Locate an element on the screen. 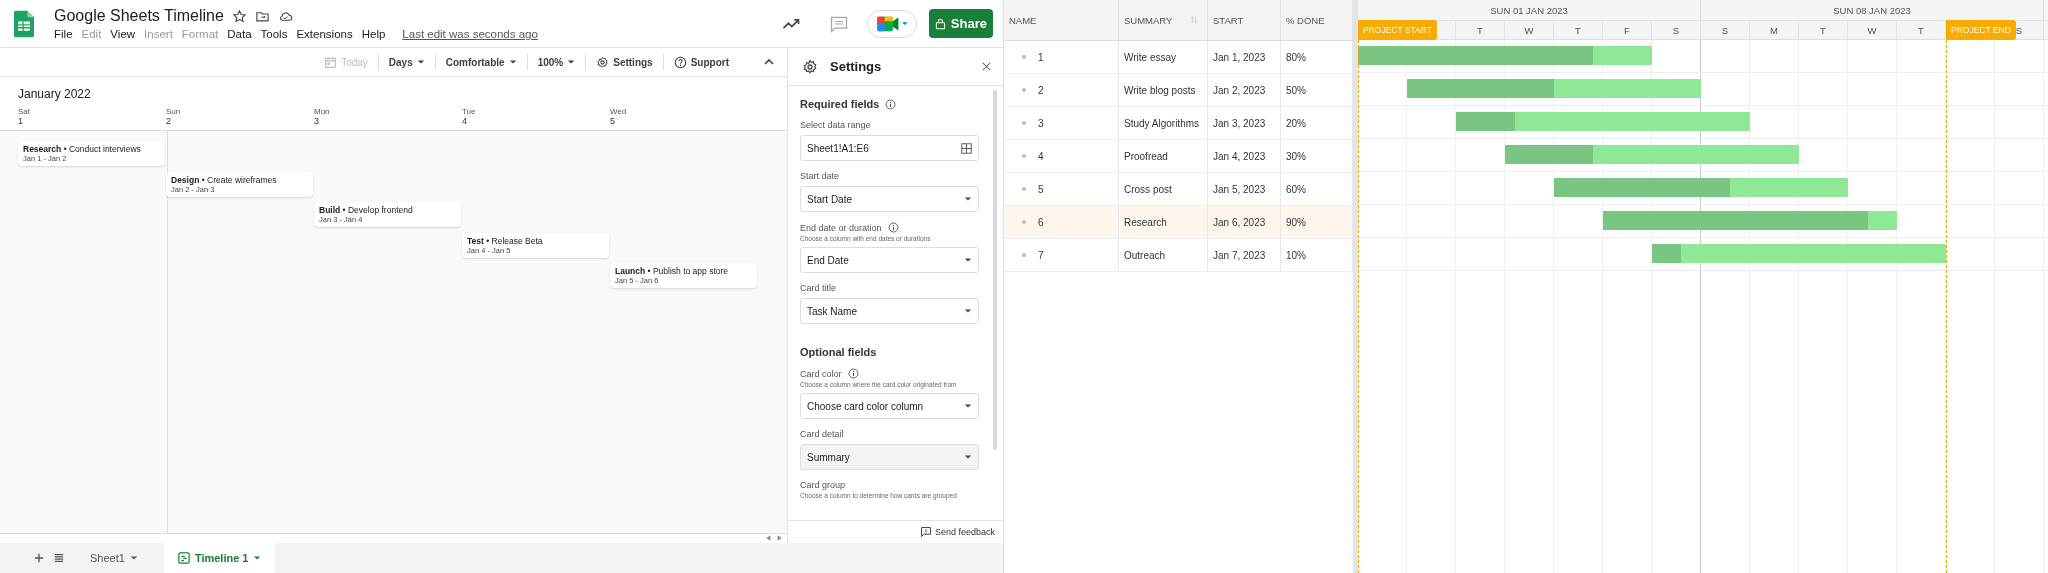 The image size is (2048, 573). date-label: 3 is located at coordinates (317, 121).